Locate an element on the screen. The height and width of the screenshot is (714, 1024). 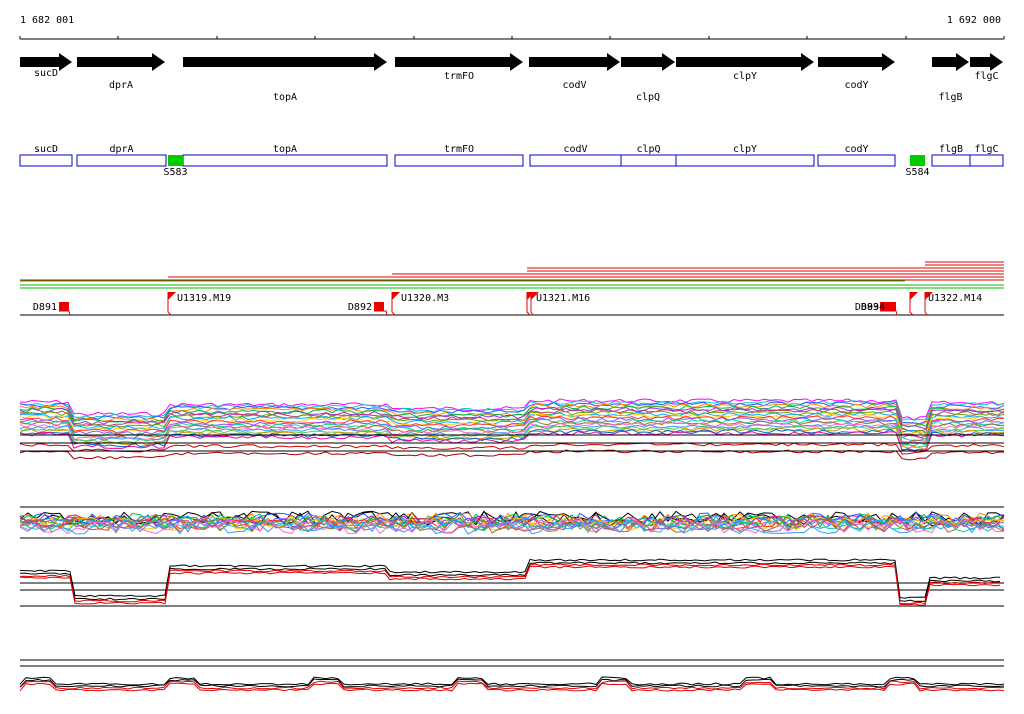
gene-box-trmFO: trmFO is located at coordinates (459, 155).